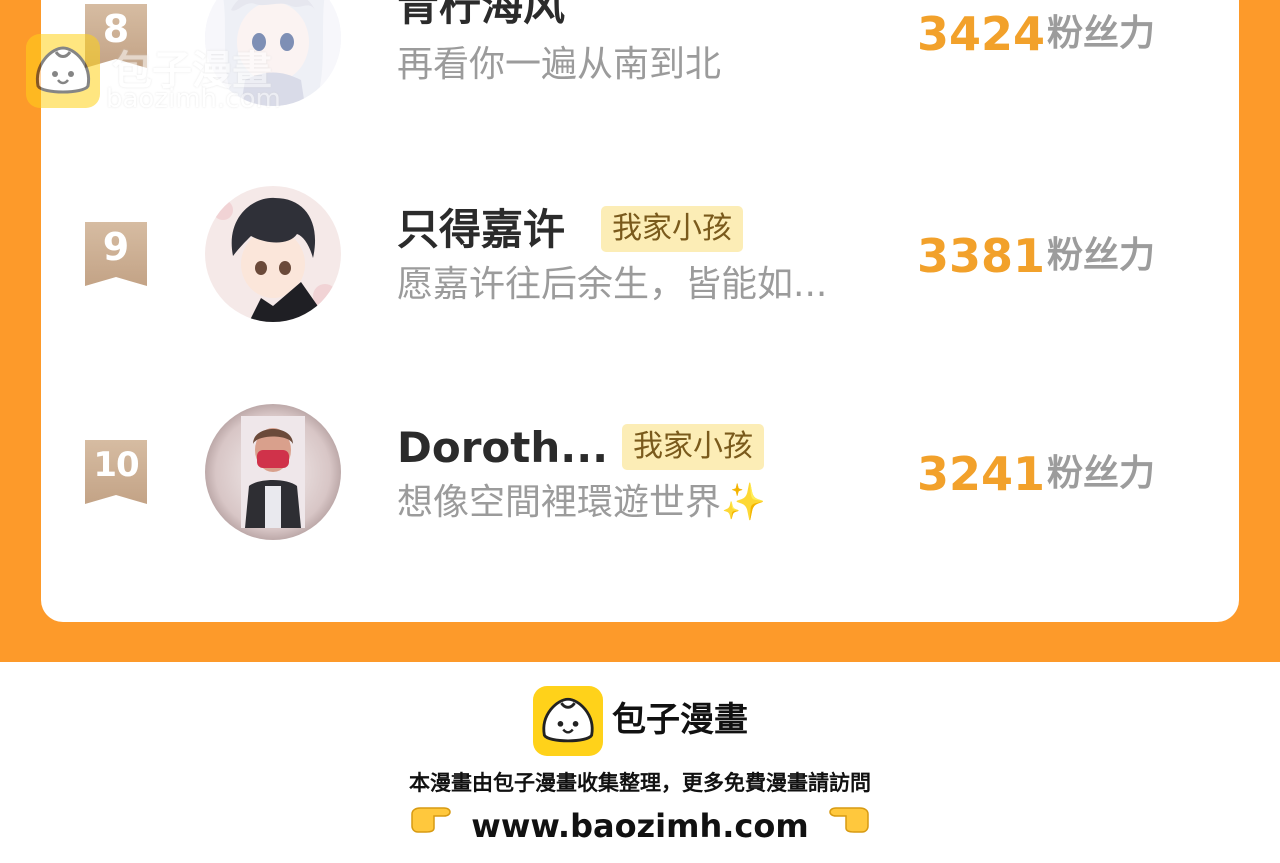  What do you see at coordinates (680, 720) in the screenshot?
I see `footer-brand: 包子漫畫` at bounding box center [680, 720].